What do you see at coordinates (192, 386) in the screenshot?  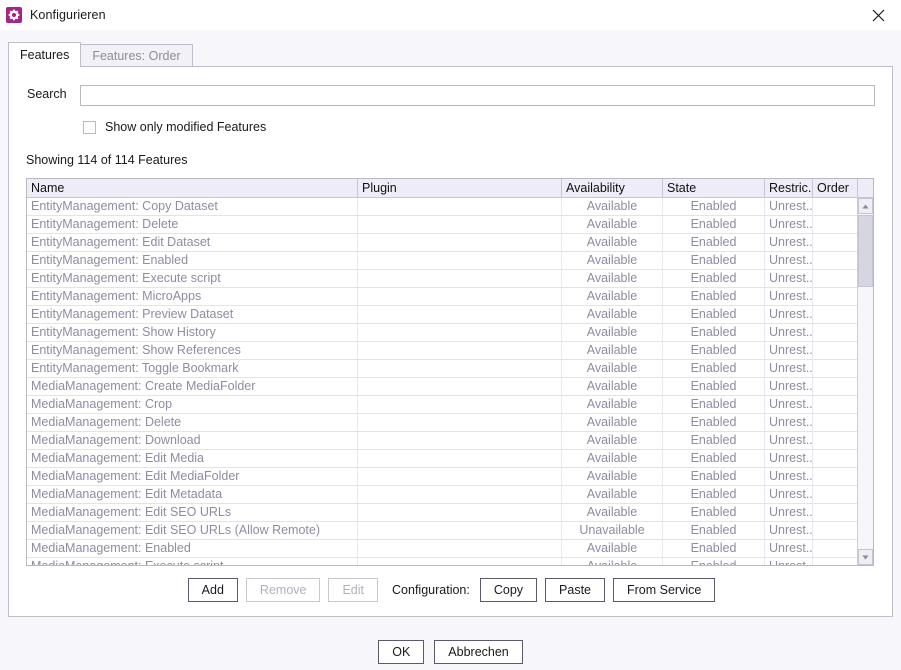 I see `cell-name: MediaManagement: Create MediaFolder` at bounding box center [192, 386].